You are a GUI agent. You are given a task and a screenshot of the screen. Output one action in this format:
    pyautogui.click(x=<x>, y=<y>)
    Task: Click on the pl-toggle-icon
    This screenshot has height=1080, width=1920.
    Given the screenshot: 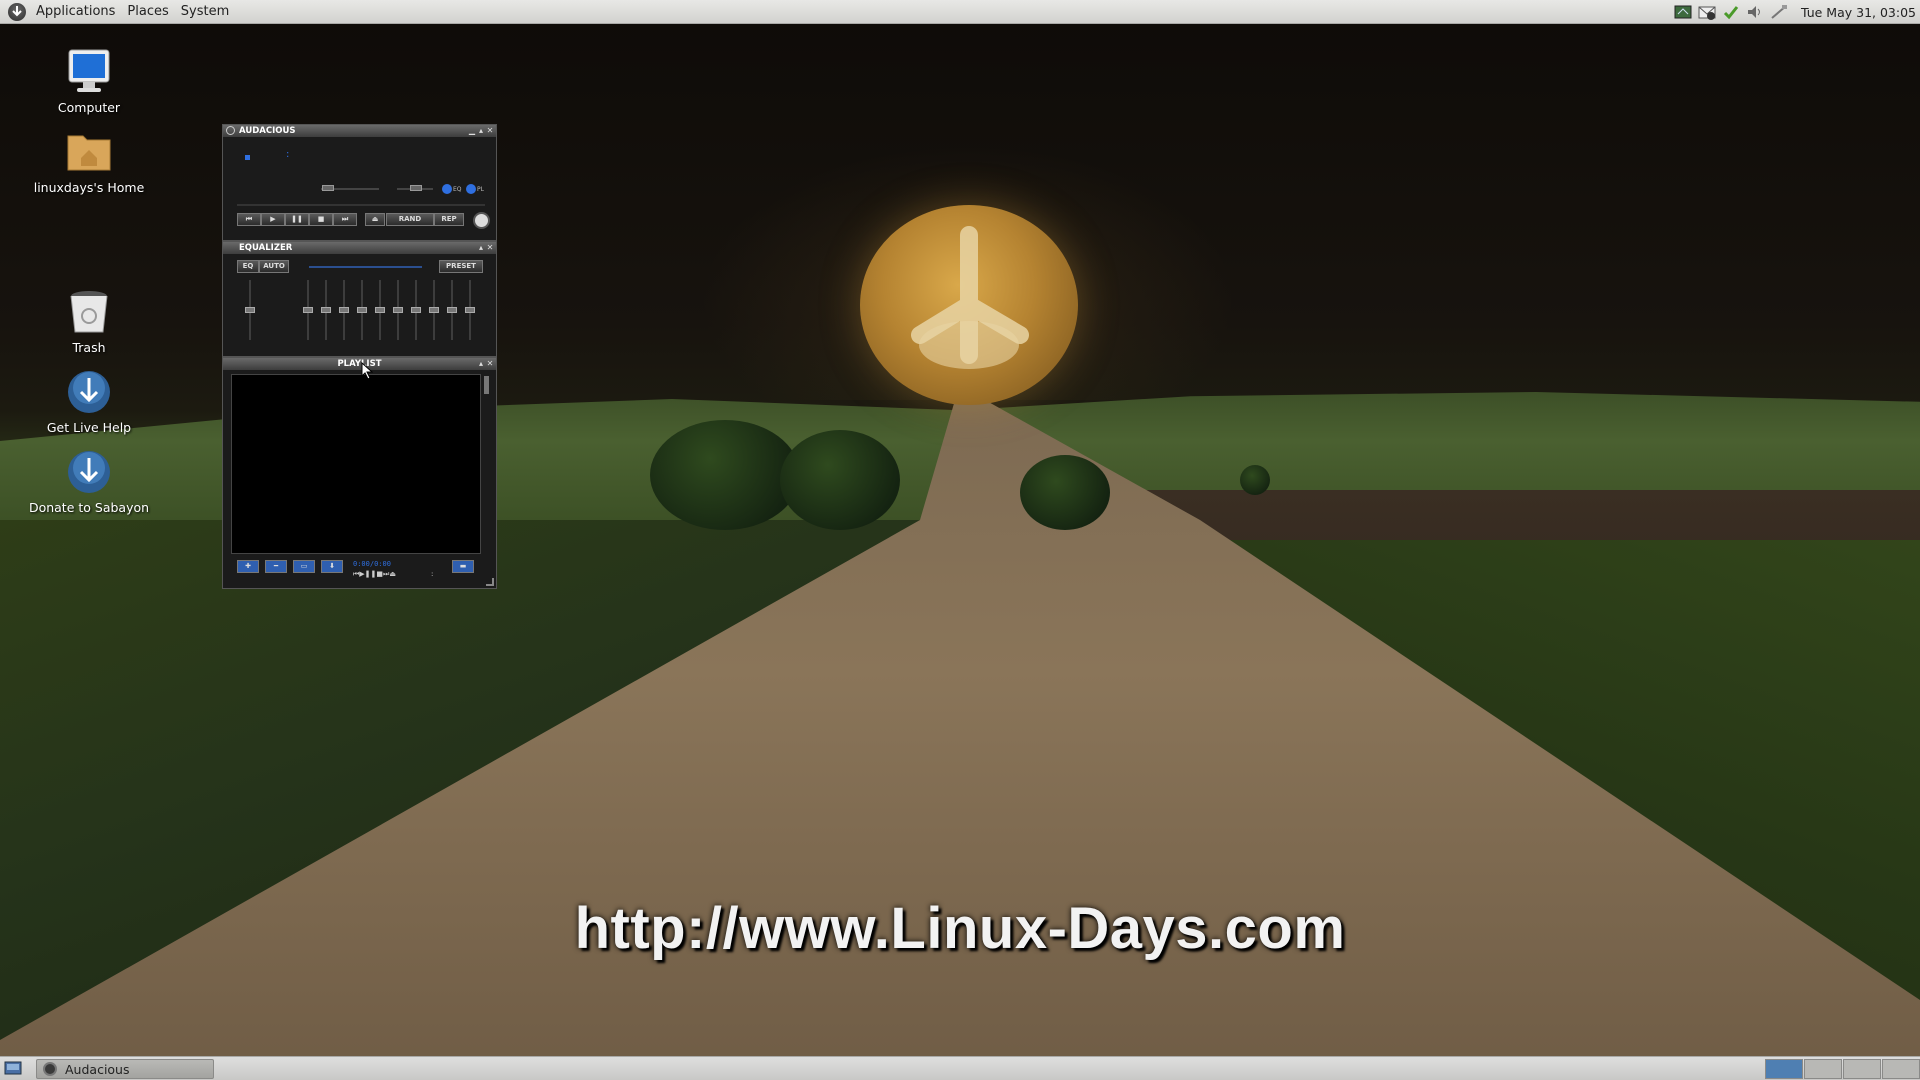 What is the action you would take?
    pyautogui.click(x=471, y=189)
    